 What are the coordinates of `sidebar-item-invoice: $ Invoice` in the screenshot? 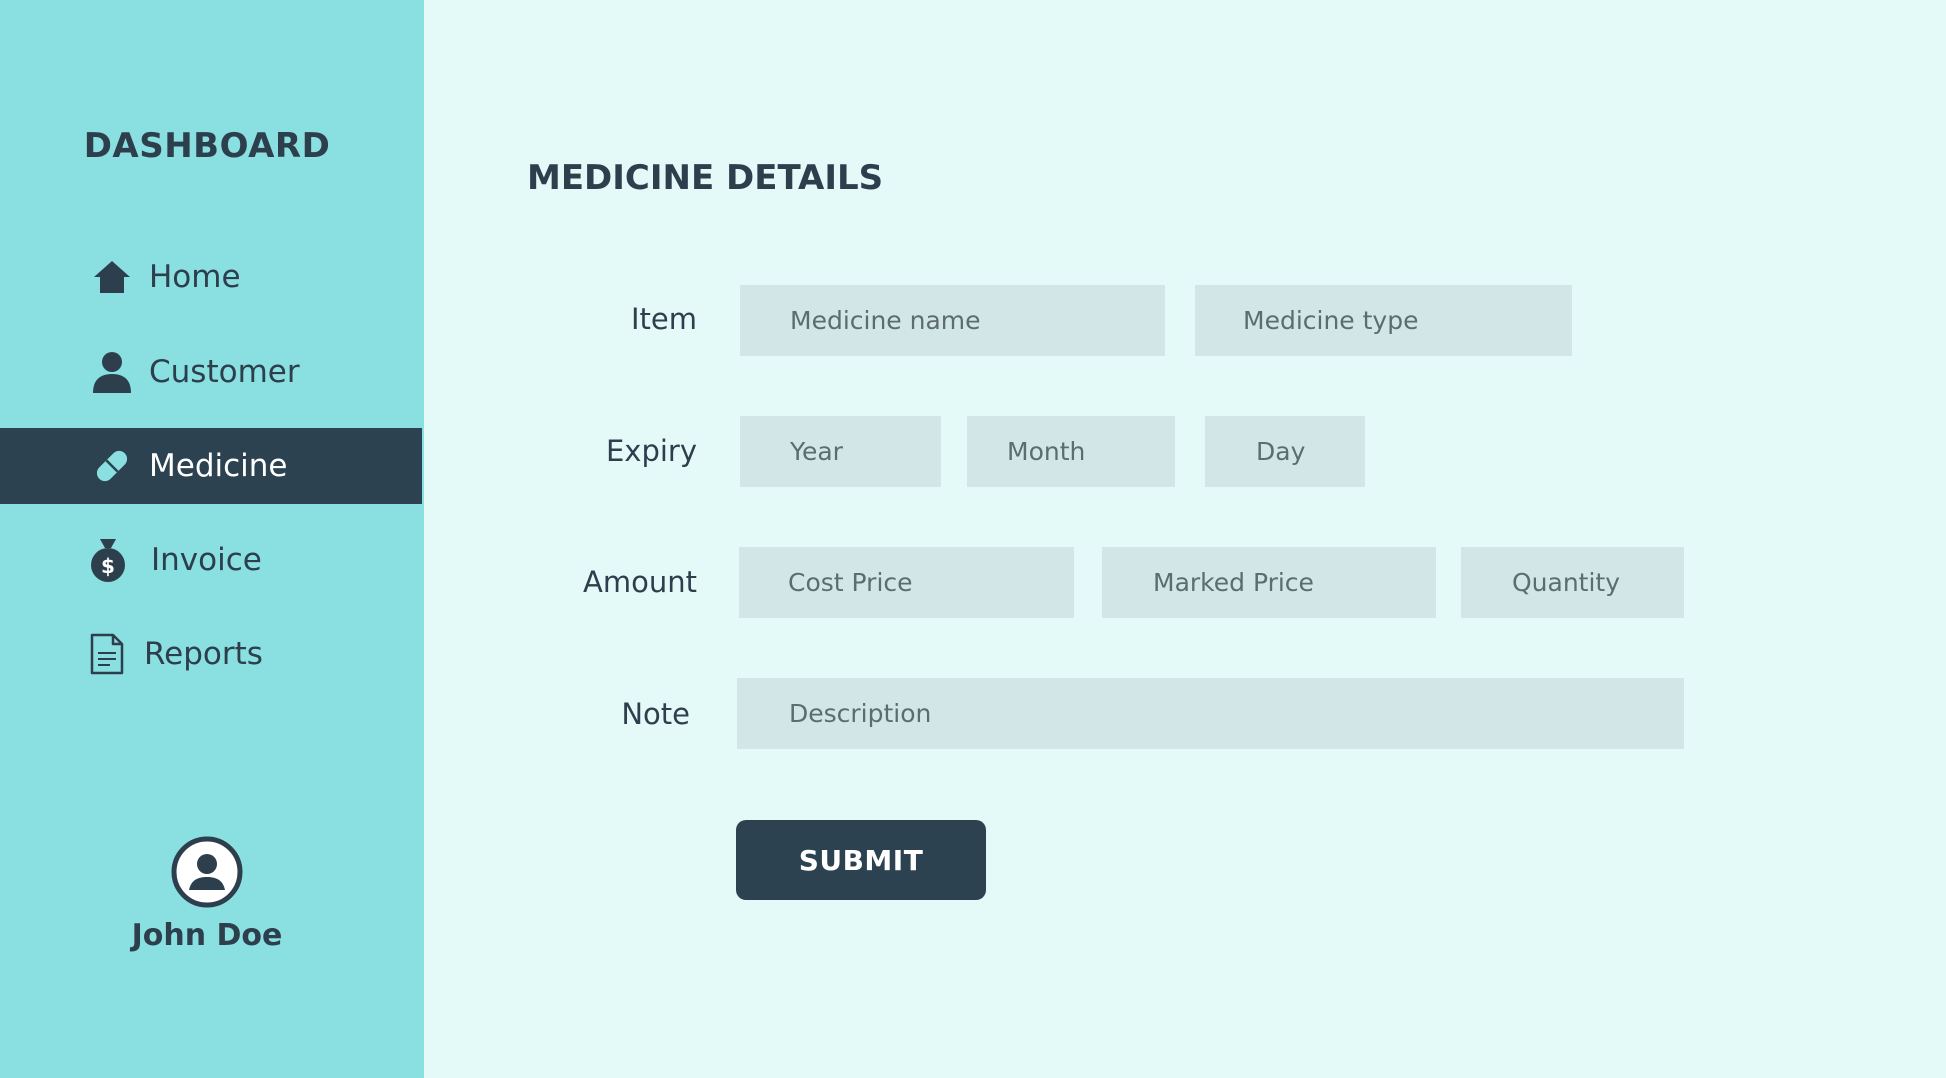 It's located at (211, 560).